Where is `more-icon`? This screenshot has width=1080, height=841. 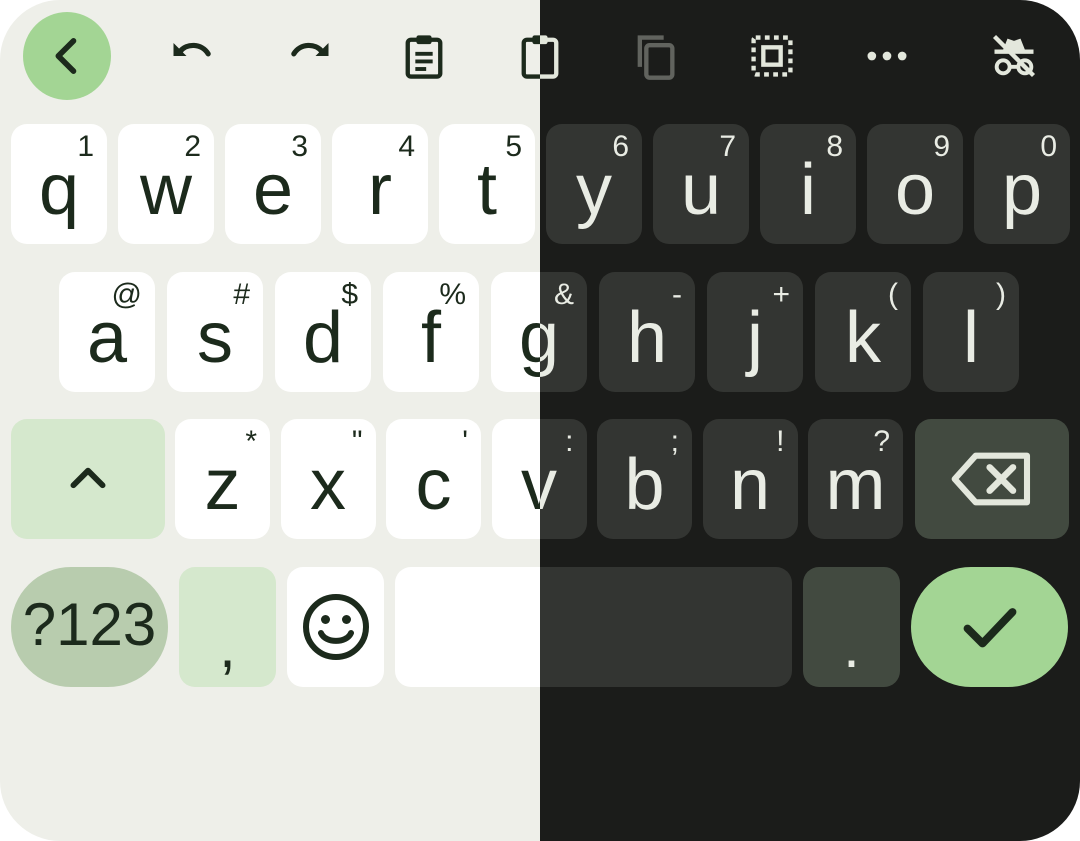 more-icon is located at coordinates (887, 56).